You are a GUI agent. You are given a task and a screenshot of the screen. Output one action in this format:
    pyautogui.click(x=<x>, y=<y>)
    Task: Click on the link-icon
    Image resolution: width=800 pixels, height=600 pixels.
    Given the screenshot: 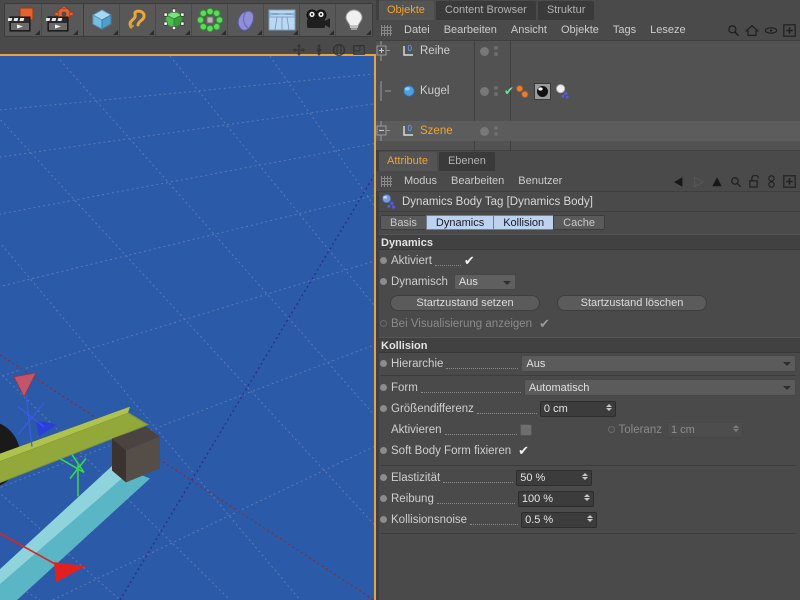 What is the action you would take?
    pyautogui.click(x=771, y=181)
    